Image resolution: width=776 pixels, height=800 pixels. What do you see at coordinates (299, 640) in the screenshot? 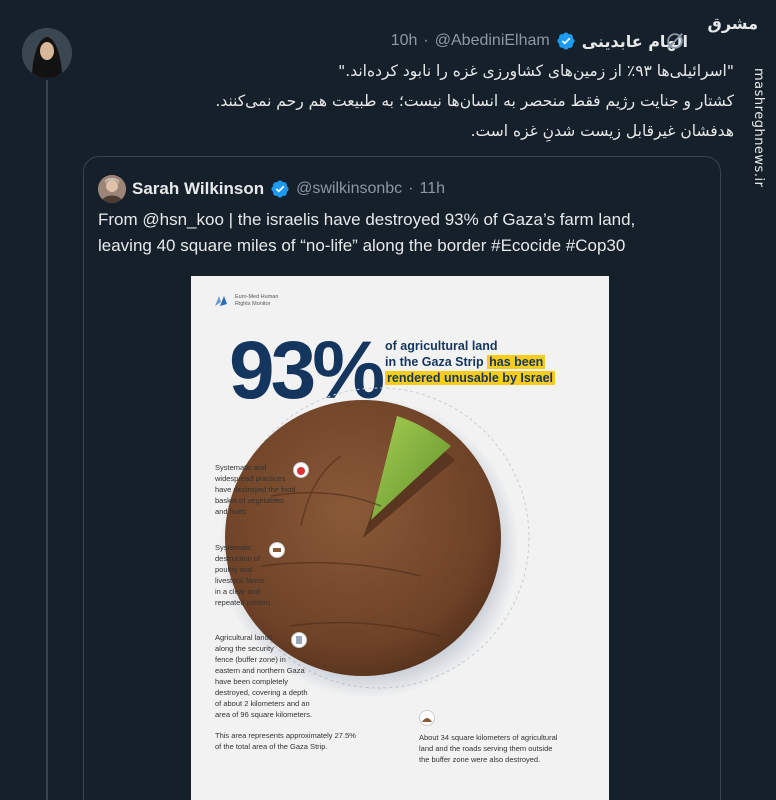
I see `fence-icon` at bounding box center [299, 640].